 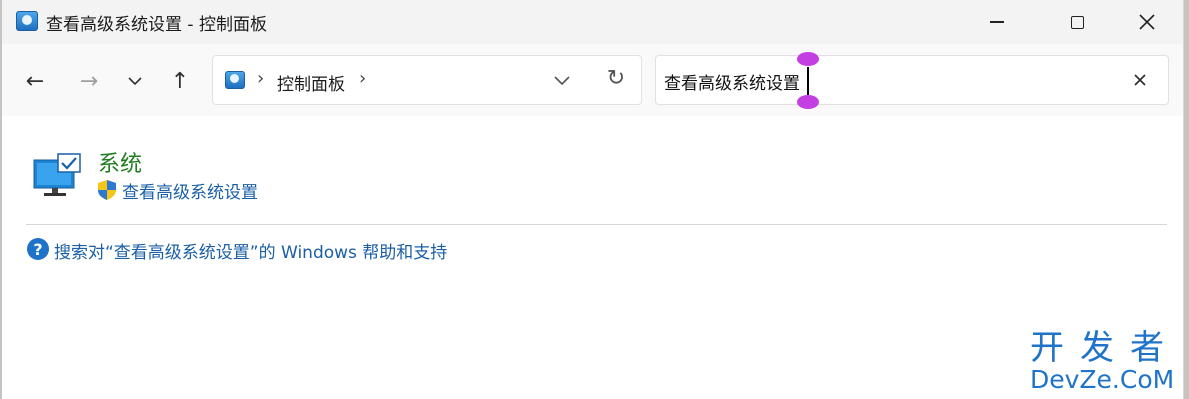 What do you see at coordinates (58, 175) in the screenshot?
I see `monitor-icon` at bounding box center [58, 175].